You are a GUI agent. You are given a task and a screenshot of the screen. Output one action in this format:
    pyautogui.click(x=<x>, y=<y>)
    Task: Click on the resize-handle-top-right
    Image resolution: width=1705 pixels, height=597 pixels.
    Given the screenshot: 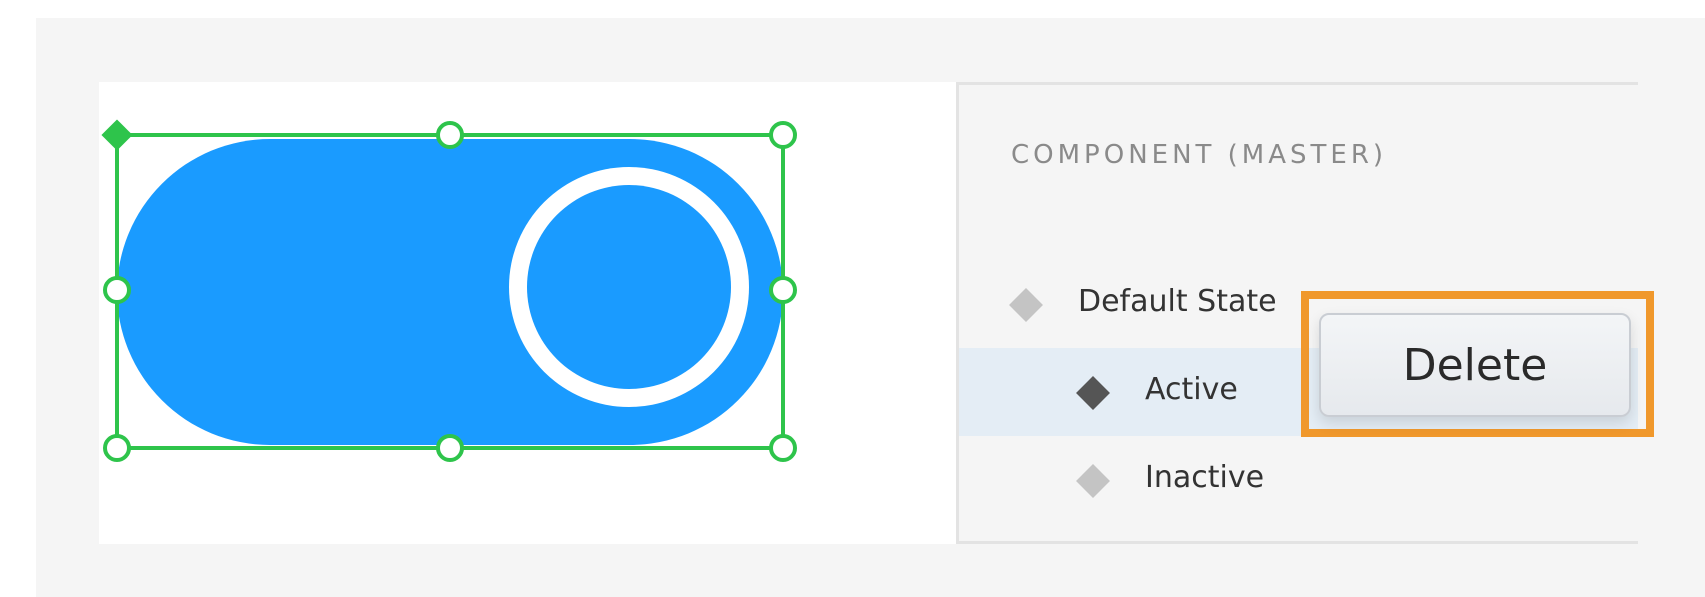 What is the action you would take?
    pyautogui.click(x=783, y=135)
    